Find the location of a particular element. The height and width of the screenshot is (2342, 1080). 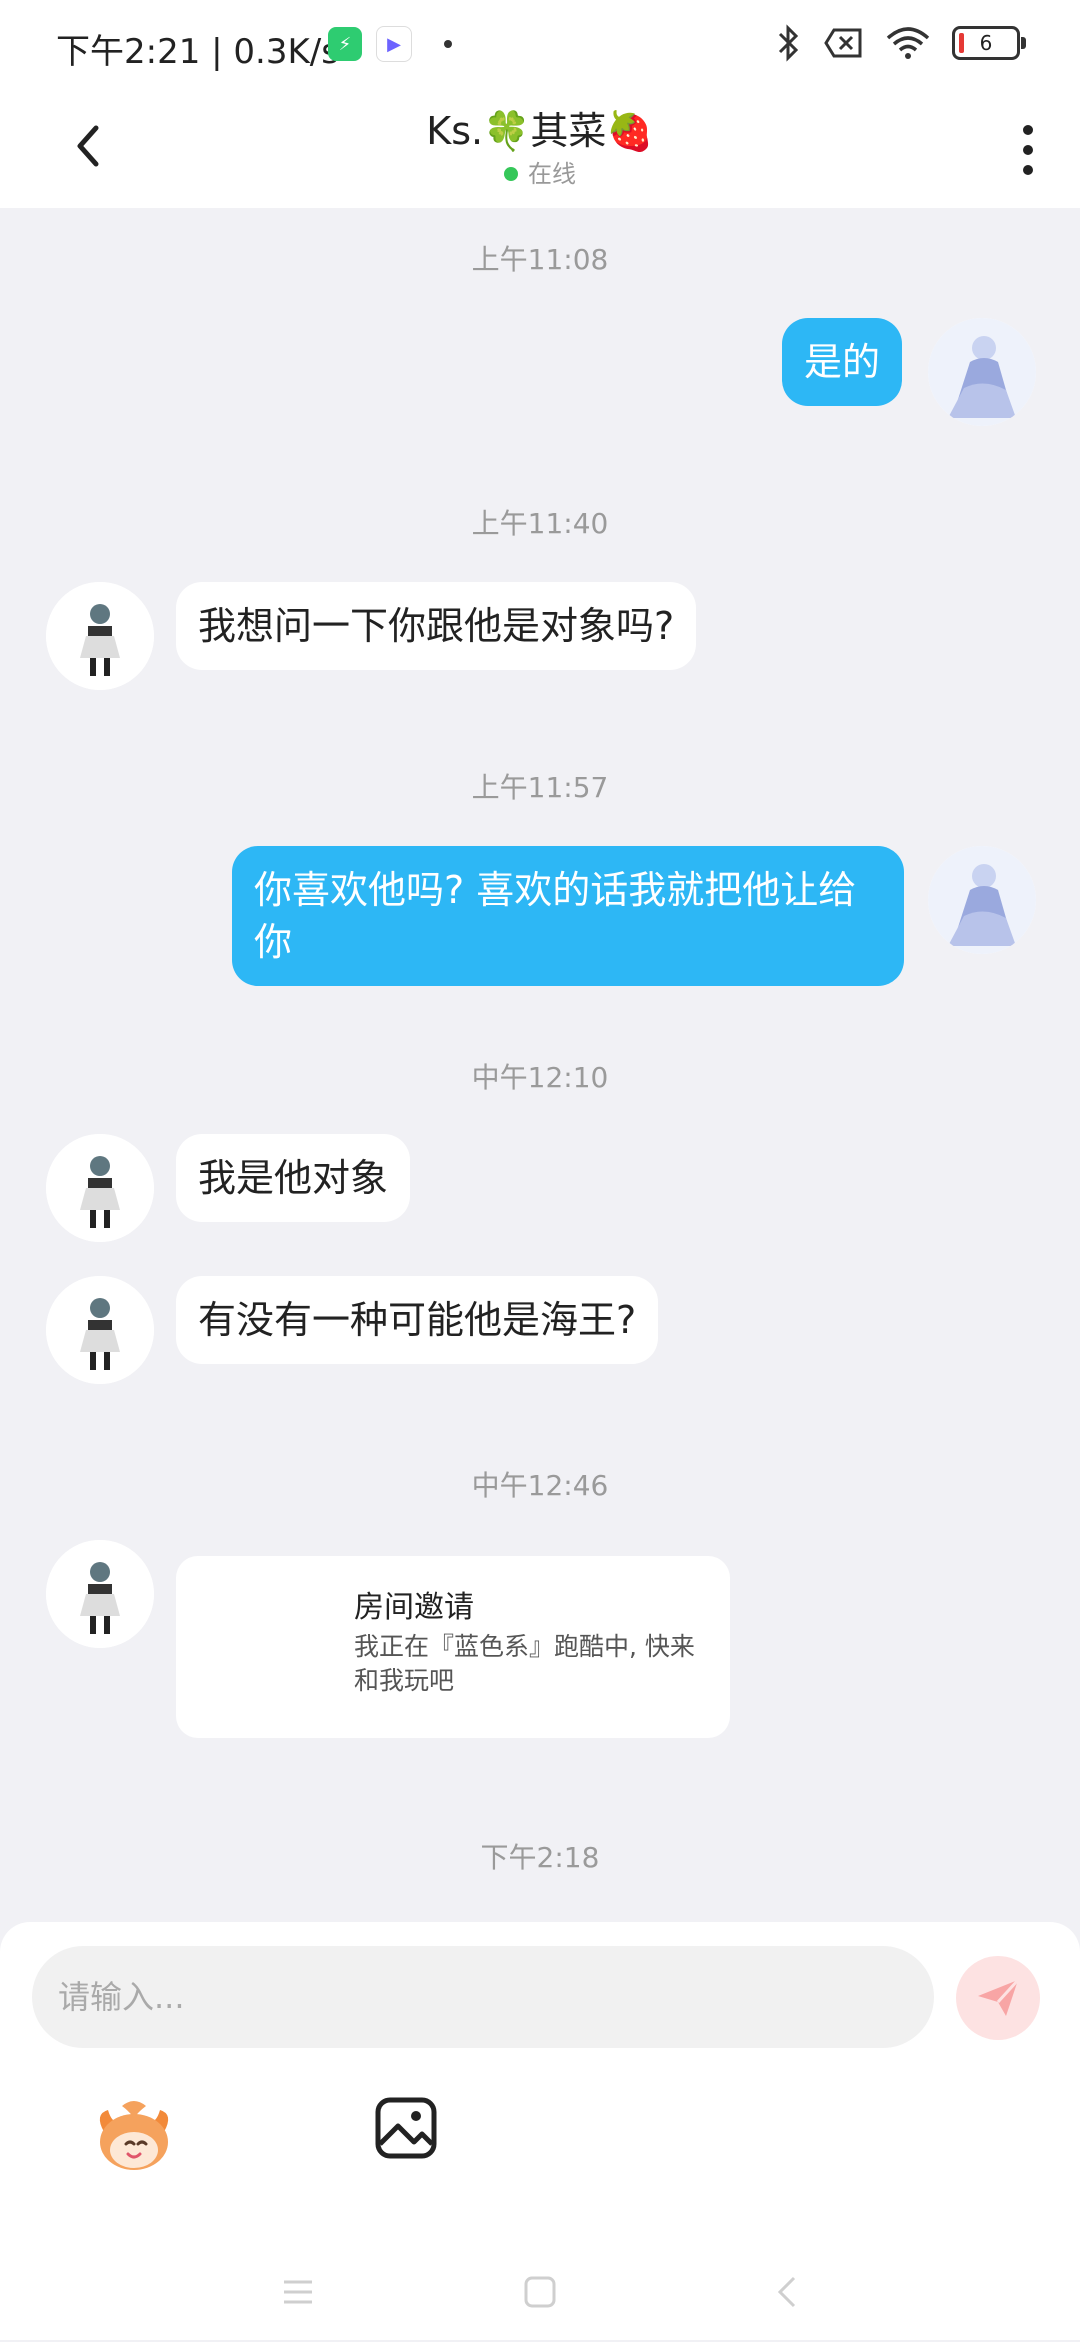

menu-nav-icon is located at coordinates (298, 2292).